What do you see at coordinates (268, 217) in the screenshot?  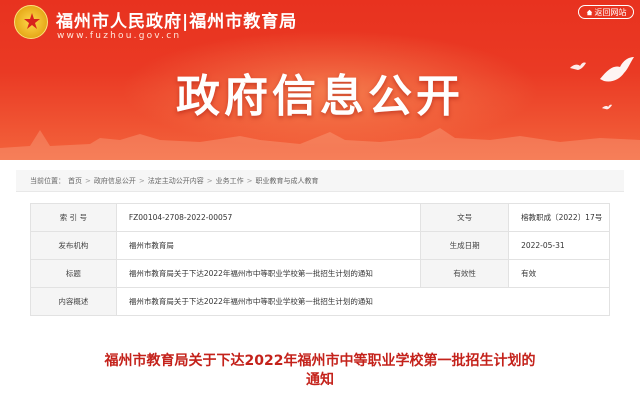 I see `index-number-value: FZ00104-2708-2022-00057` at bounding box center [268, 217].